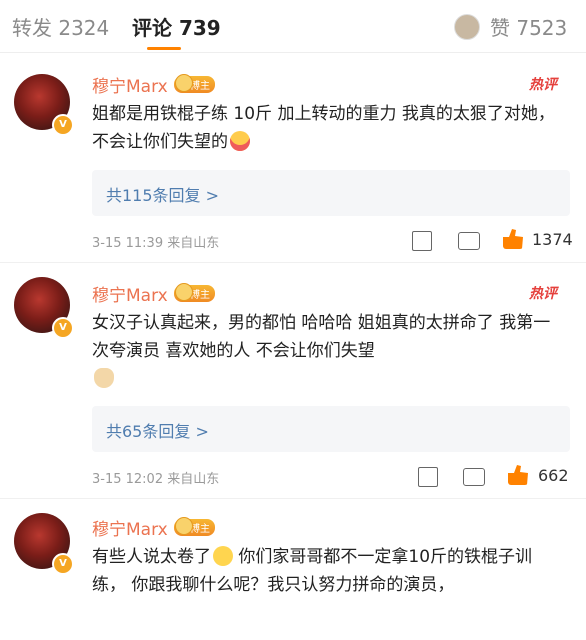  What do you see at coordinates (323, 128) in the screenshot?
I see `comment-text-body: 姐都是用铁棍子练 10斤 加上转动的重力 我真的太狠了对她，不会让你们失望的` at bounding box center [323, 128].